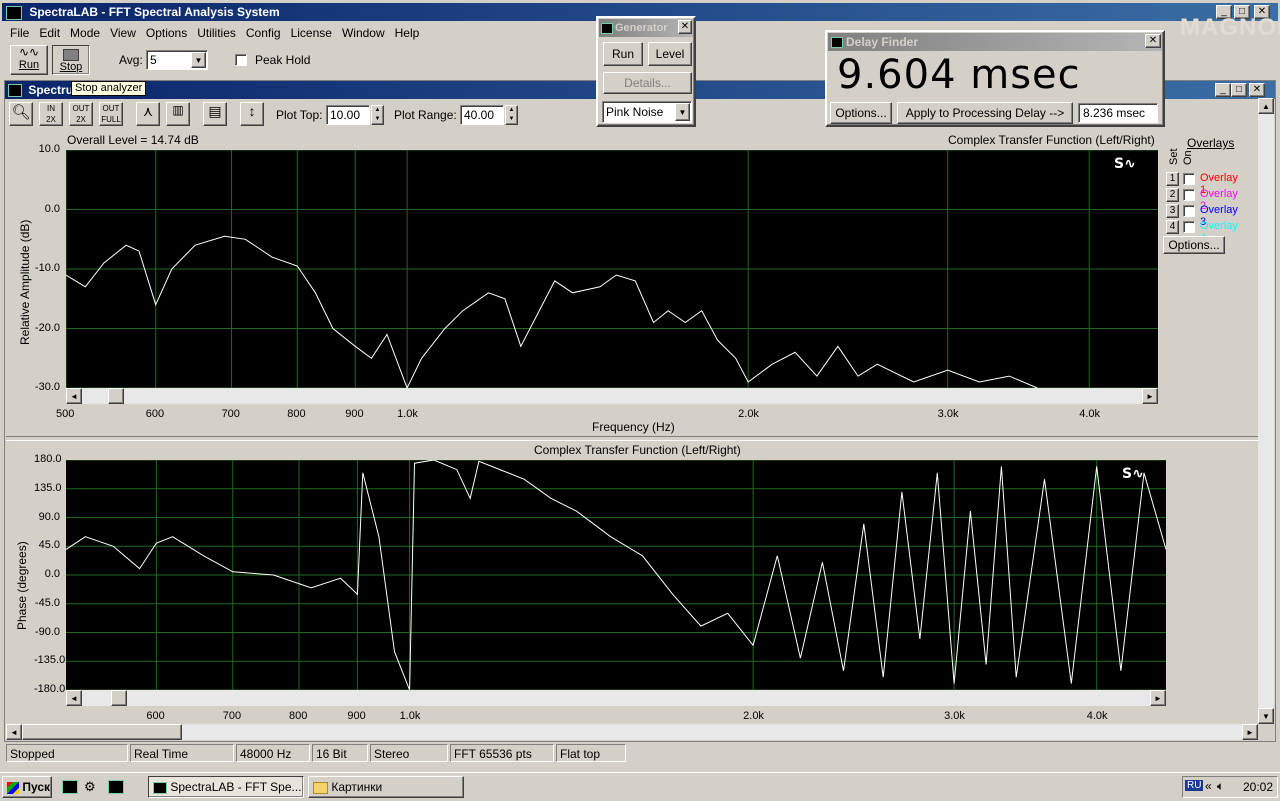 This screenshot has width=1280, height=801. Describe the element at coordinates (1194, 785) in the screenshot. I see `language-indicator: RU` at that location.